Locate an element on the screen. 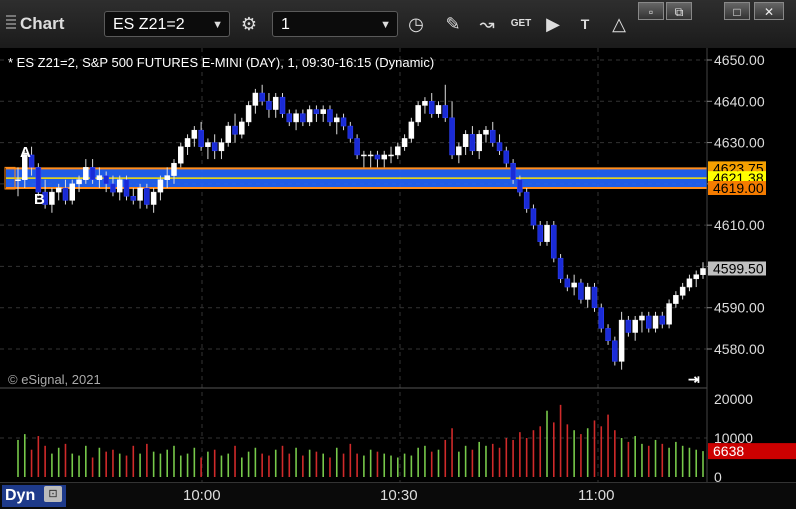 Image resolution: width=796 pixels, height=509 pixels. time-axis-bar: Dyn ⊡ 10:00 10:30 11:00 is located at coordinates (398, 495).